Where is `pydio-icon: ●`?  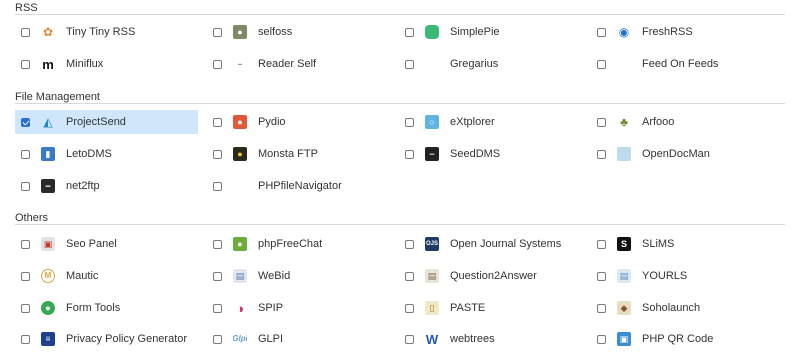
pydio-icon: ● is located at coordinates (240, 122).